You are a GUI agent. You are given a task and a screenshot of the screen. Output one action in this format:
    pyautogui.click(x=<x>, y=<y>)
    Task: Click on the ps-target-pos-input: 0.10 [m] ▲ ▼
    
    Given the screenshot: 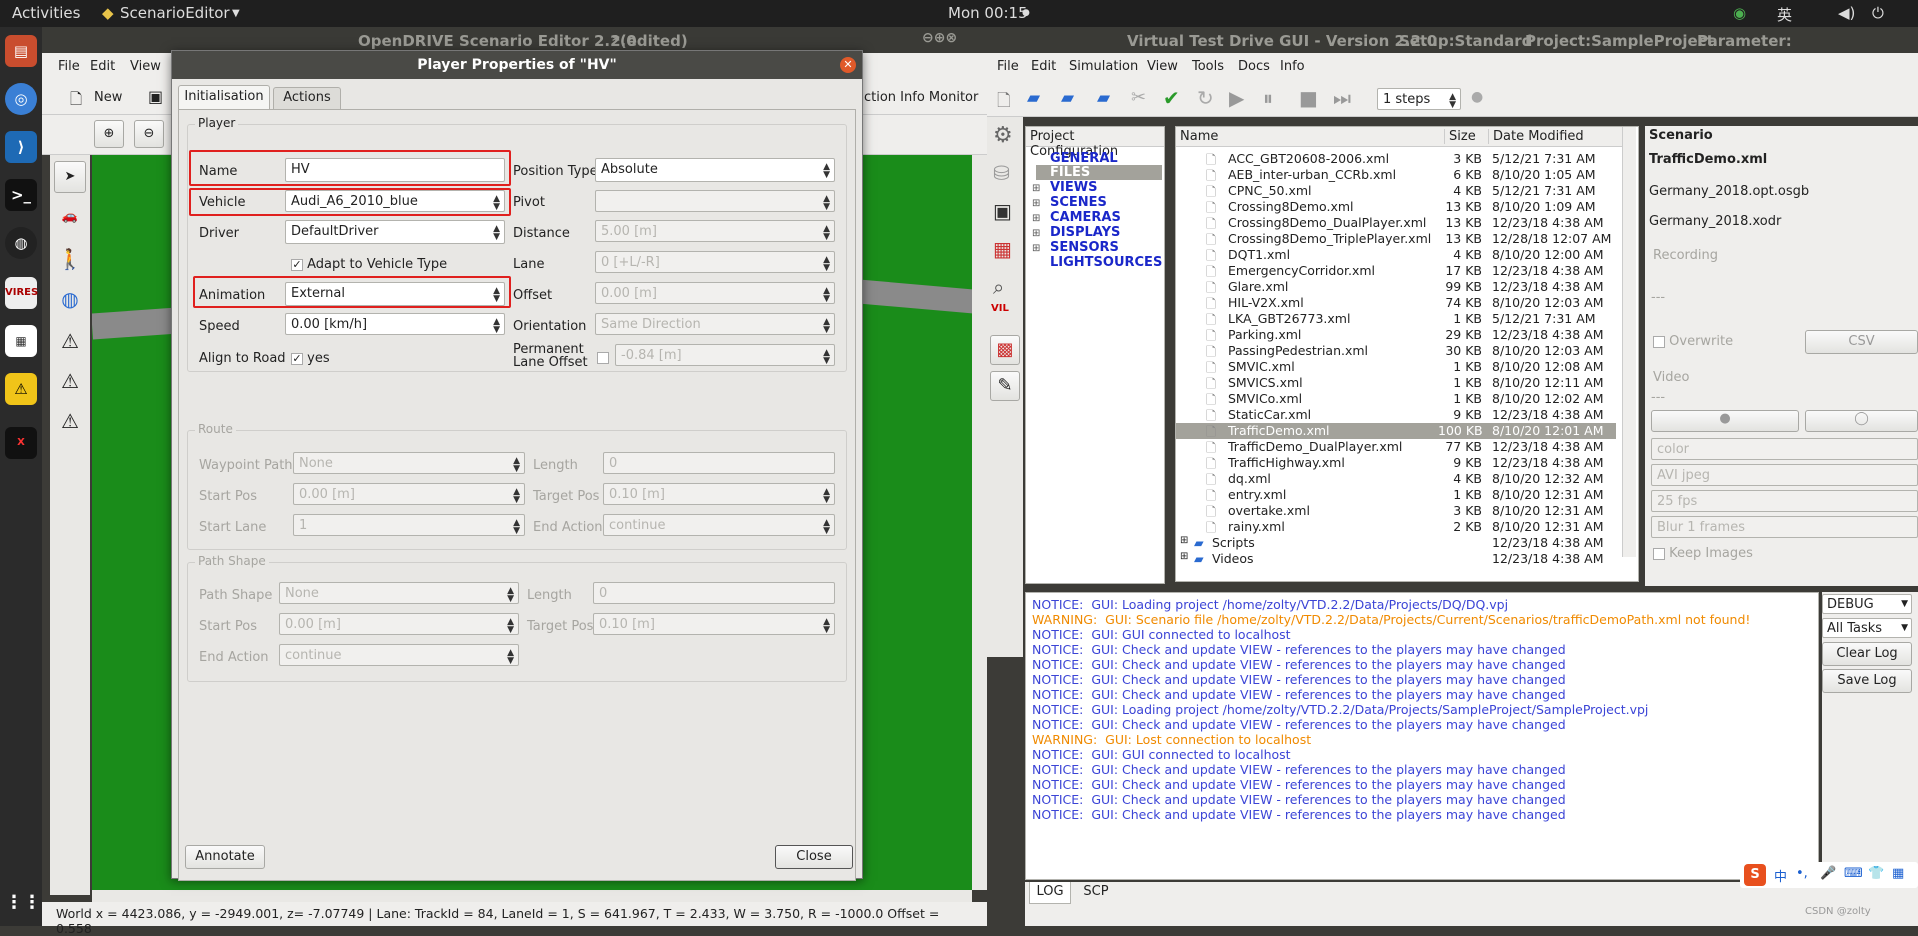 What is the action you would take?
    pyautogui.click(x=714, y=624)
    